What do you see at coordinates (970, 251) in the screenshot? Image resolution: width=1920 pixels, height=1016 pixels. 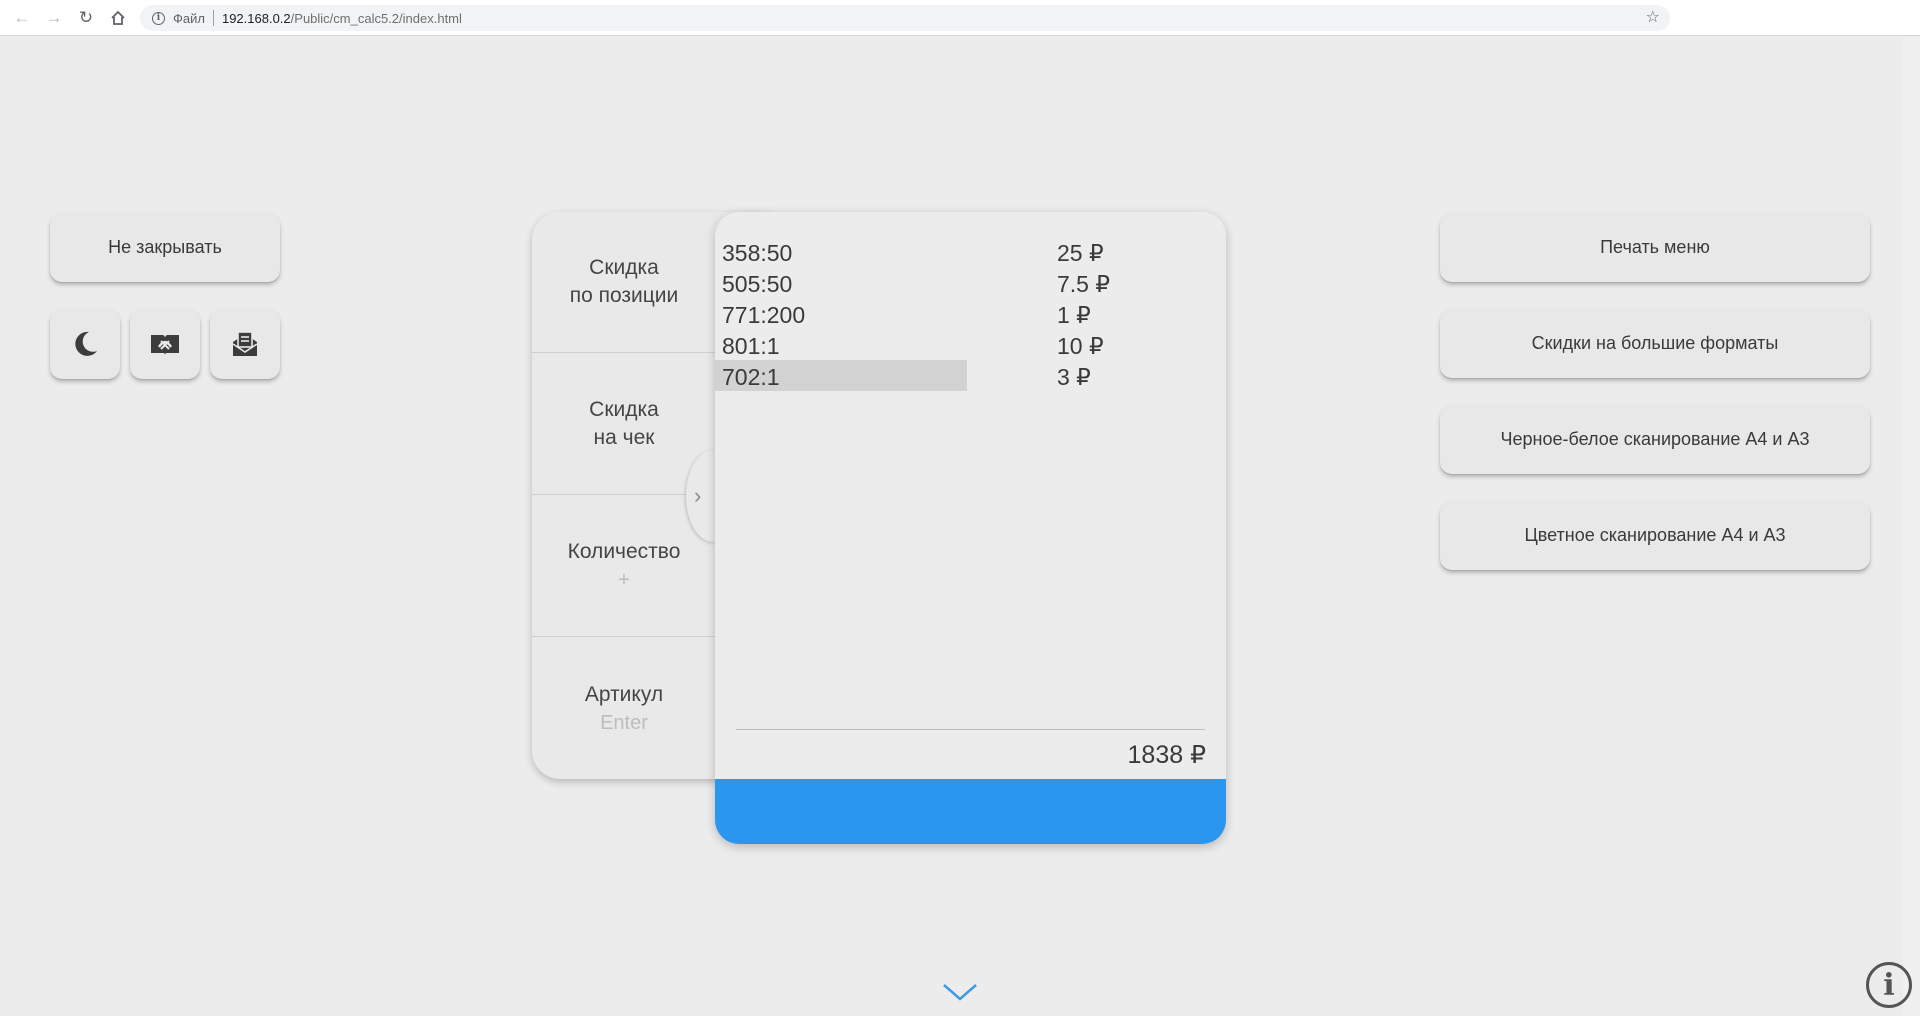 I see `receipt-row: 358:50 25 ₽` at bounding box center [970, 251].